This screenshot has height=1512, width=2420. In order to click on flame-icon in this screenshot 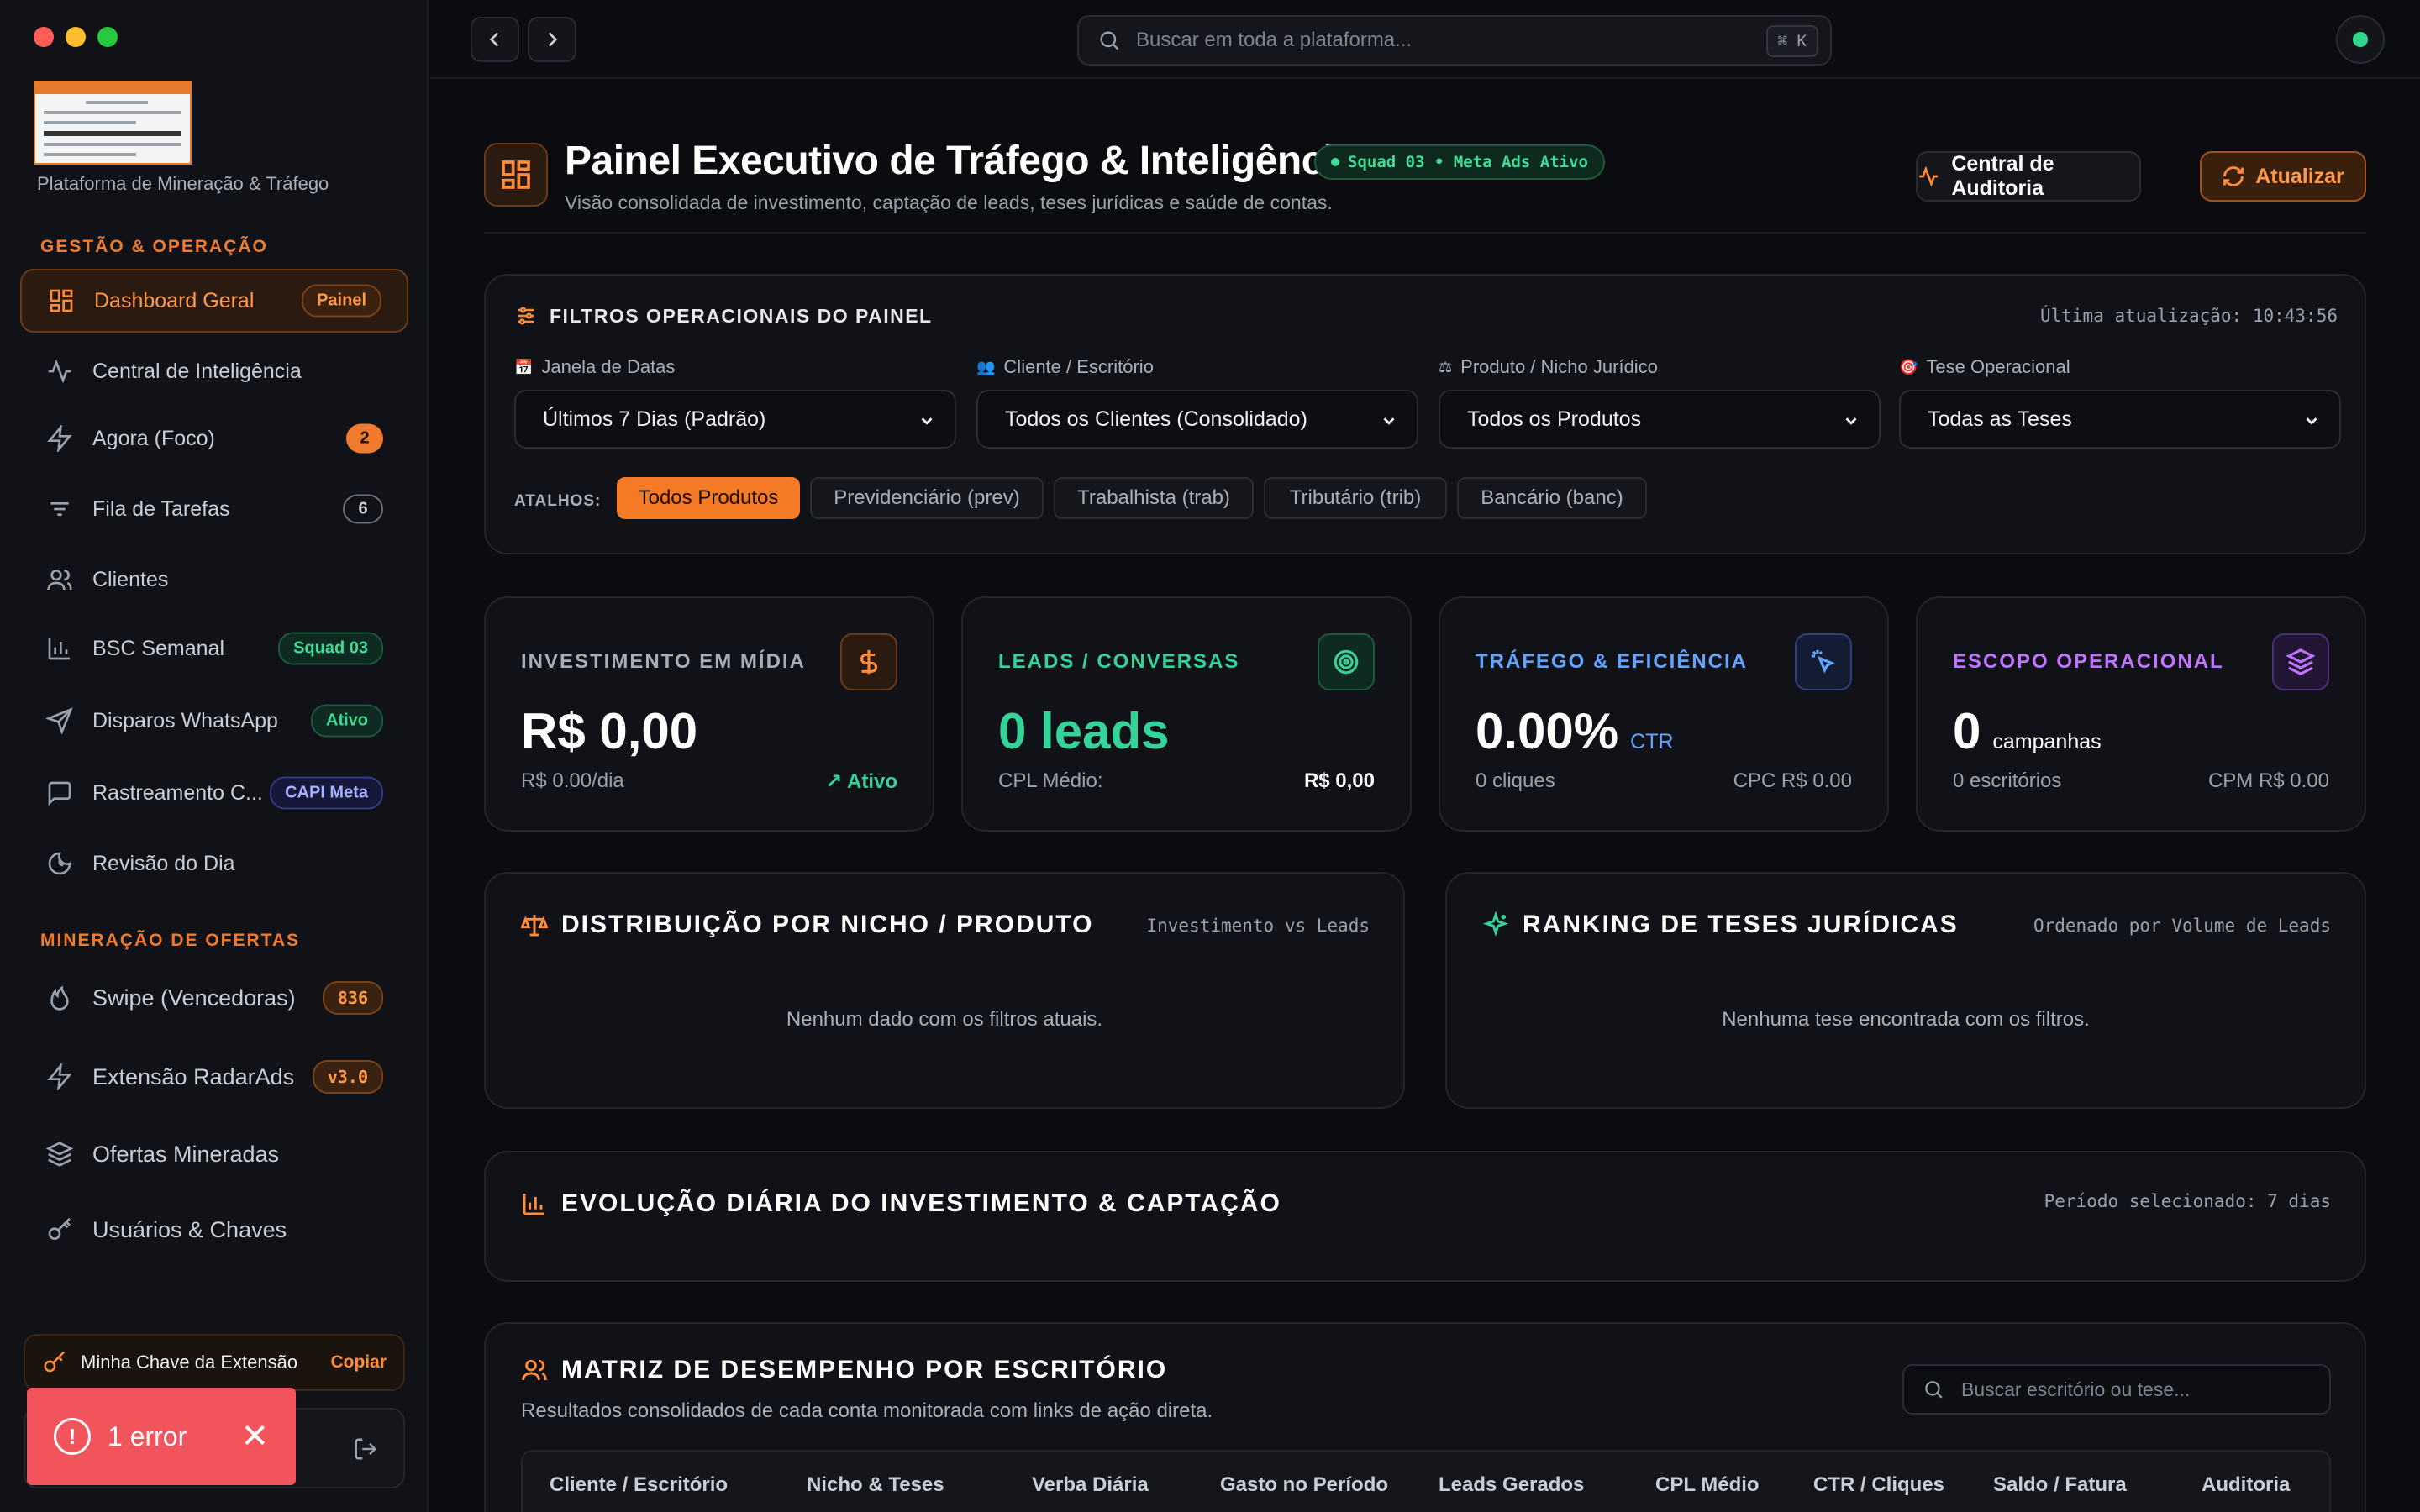, I will do `click(60, 998)`.